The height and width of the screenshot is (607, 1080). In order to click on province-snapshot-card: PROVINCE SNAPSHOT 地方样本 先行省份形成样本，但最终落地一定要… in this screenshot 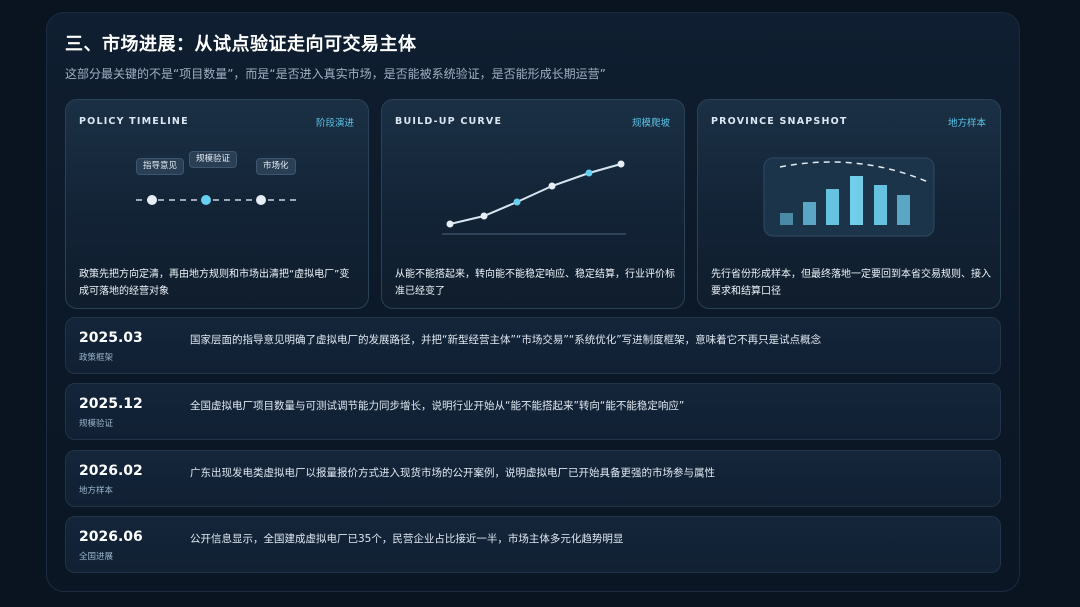, I will do `click(849, 204)`.